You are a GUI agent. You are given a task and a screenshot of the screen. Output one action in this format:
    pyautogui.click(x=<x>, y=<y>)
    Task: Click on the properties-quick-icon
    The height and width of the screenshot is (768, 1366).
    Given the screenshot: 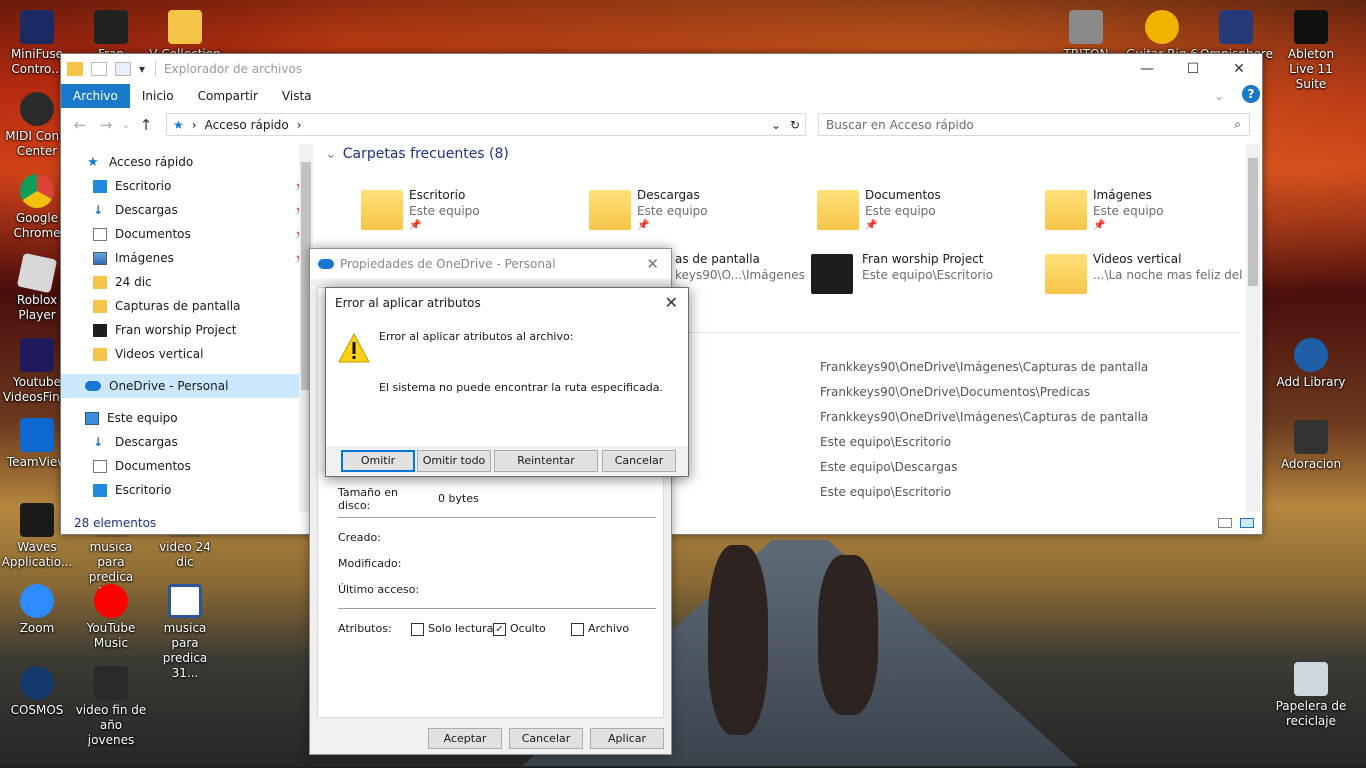 What is the action you would take?
    pyautogui.click(x=99, y=69)
    